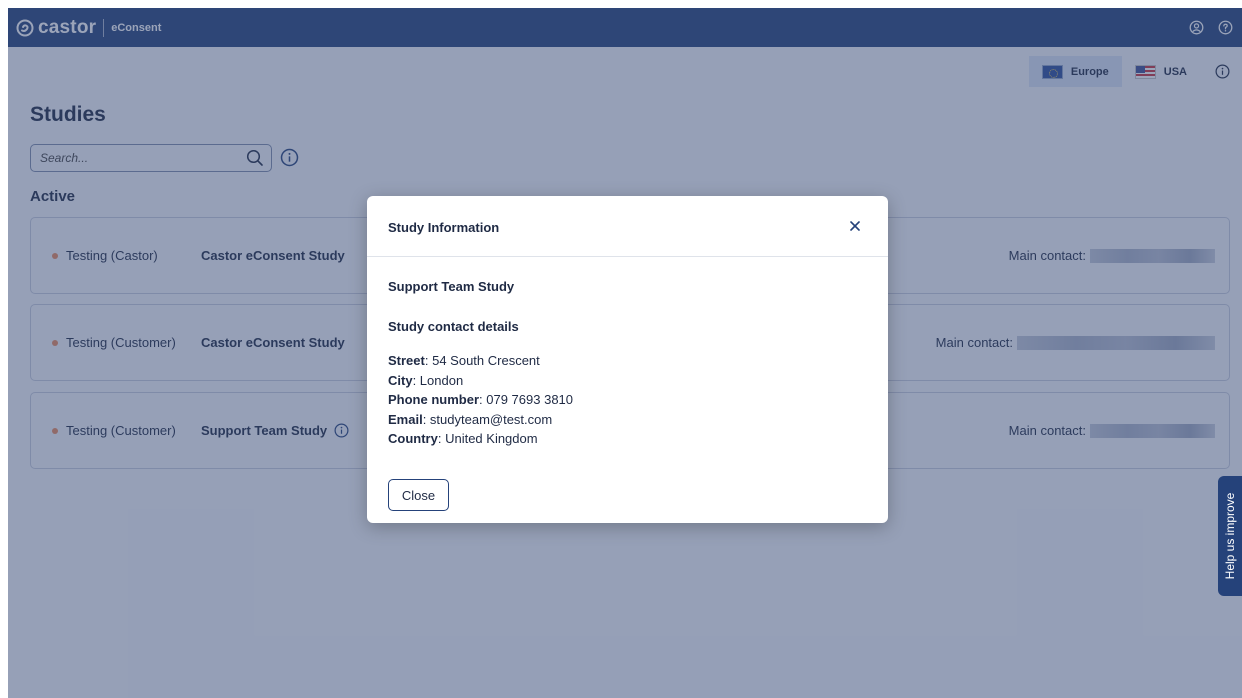  I want to click on street-label: Street, so click(406, 360).